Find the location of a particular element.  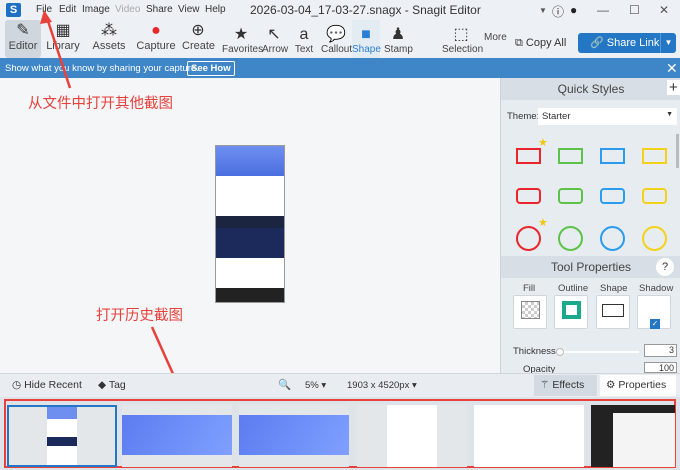

link-icon: 🔗 is located at coordinates (597, 43).